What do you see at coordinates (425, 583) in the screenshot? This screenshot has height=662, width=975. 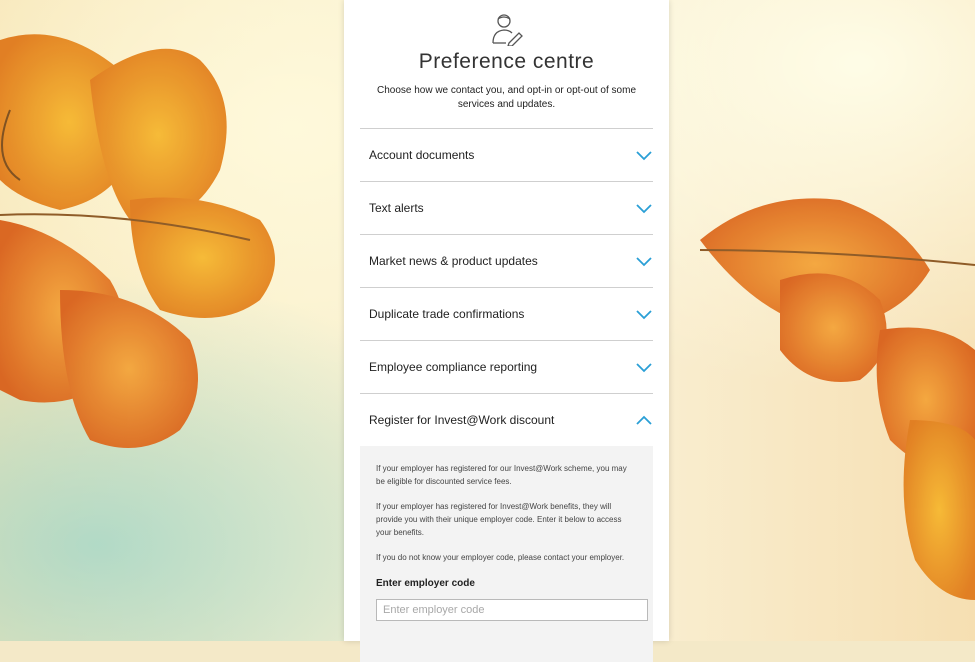 I see `employer-code-label: Enter employer code` at bounding box center [425, 583].